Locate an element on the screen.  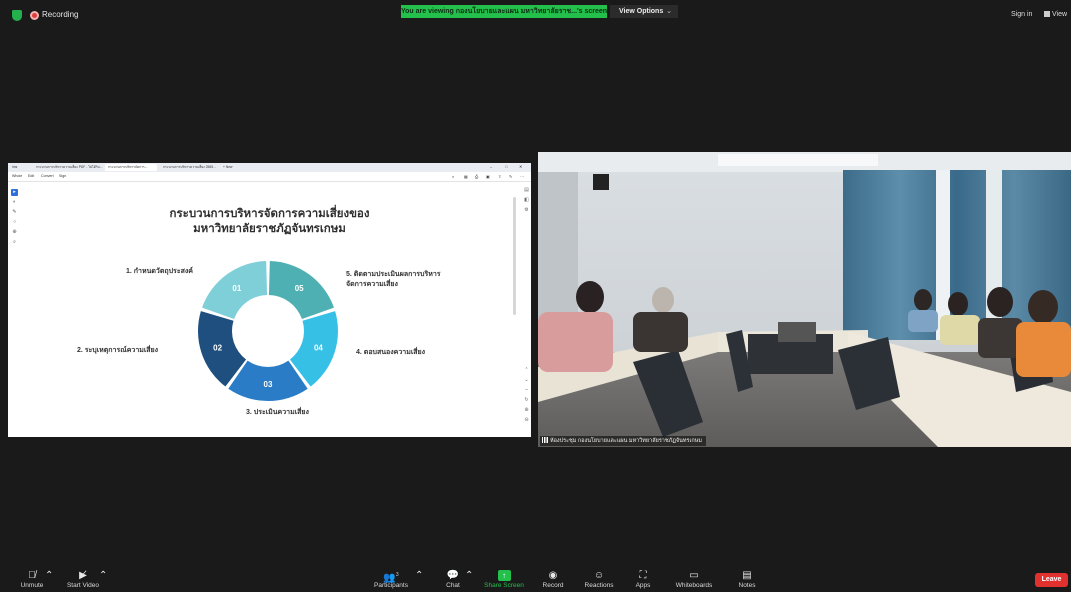
print-icon: ⎙ is located at coordinates (476, 176).